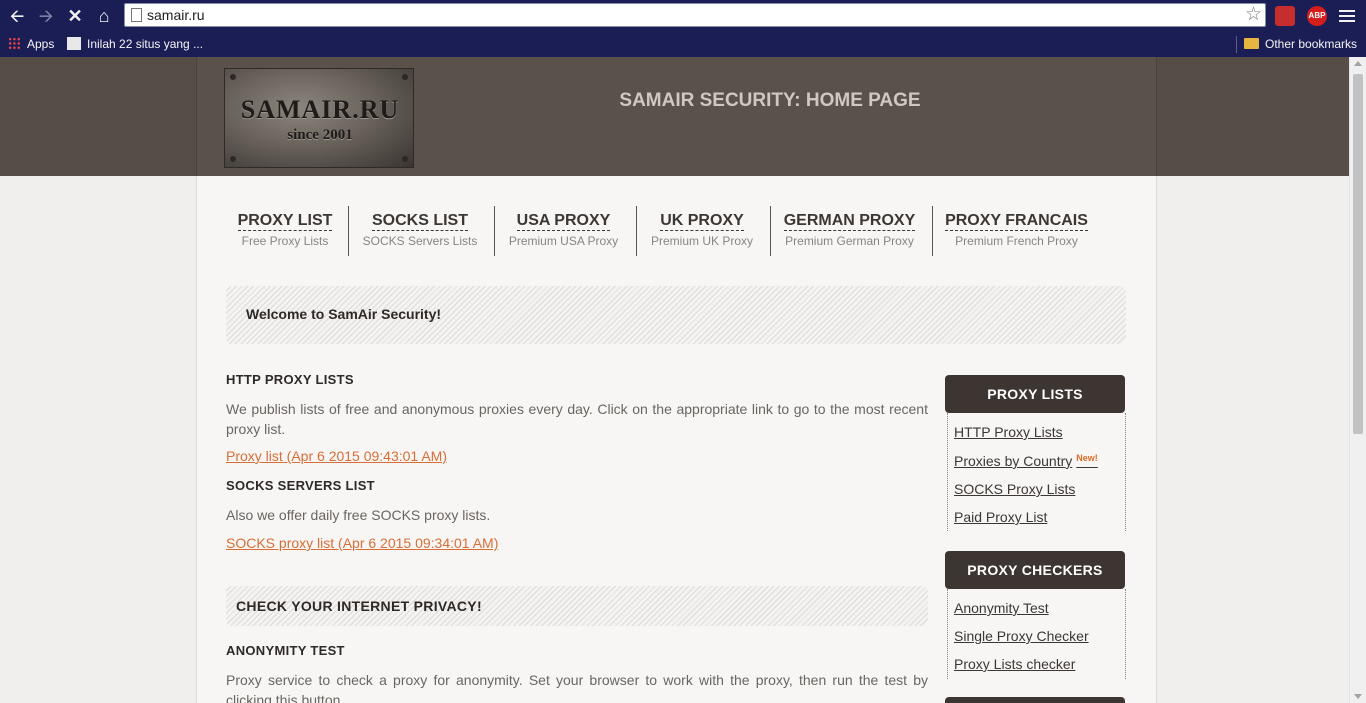  What do you see at coordinates (136, 15) in the screenshot?
I see `page-icon` at bounding box center [136, 15].